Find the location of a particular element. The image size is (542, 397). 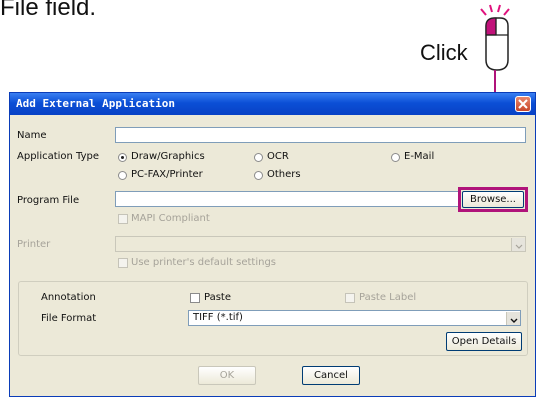

file-format-label: File Format is located at coordinates (69, 318).